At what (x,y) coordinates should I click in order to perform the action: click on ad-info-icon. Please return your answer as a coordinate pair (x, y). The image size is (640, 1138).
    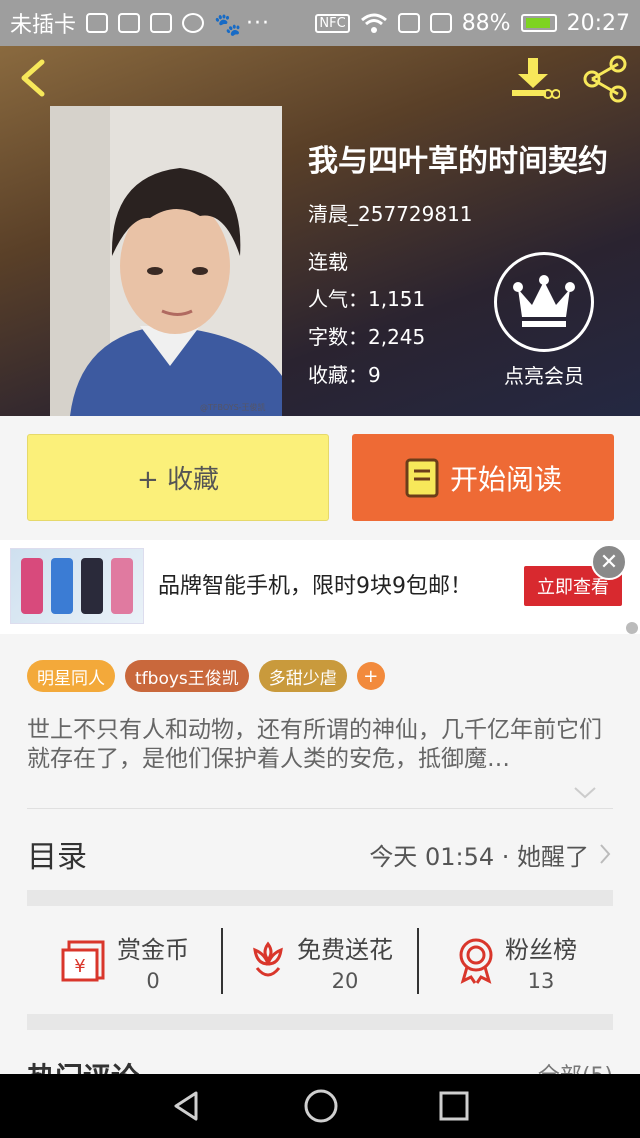
    Looking at the image, I should click on (632, 628).